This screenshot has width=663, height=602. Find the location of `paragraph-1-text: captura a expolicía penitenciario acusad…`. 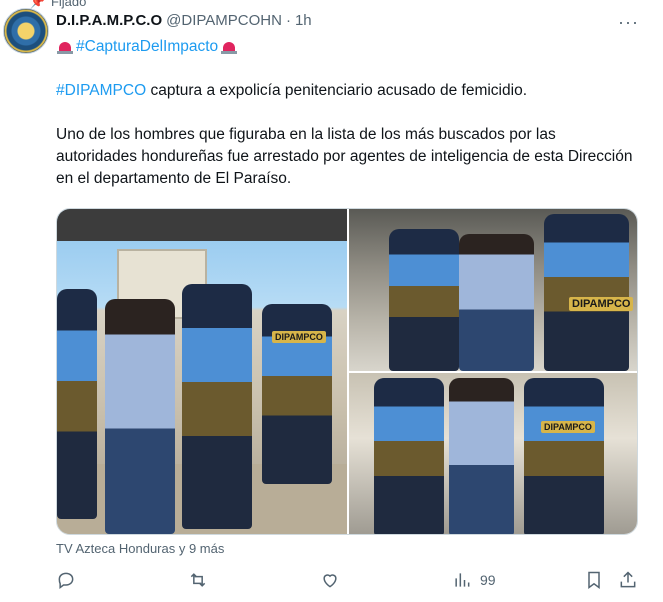

paragraph-1-text: captura a expolicía penitenciario acusad… is located at coordinates (336, 90).